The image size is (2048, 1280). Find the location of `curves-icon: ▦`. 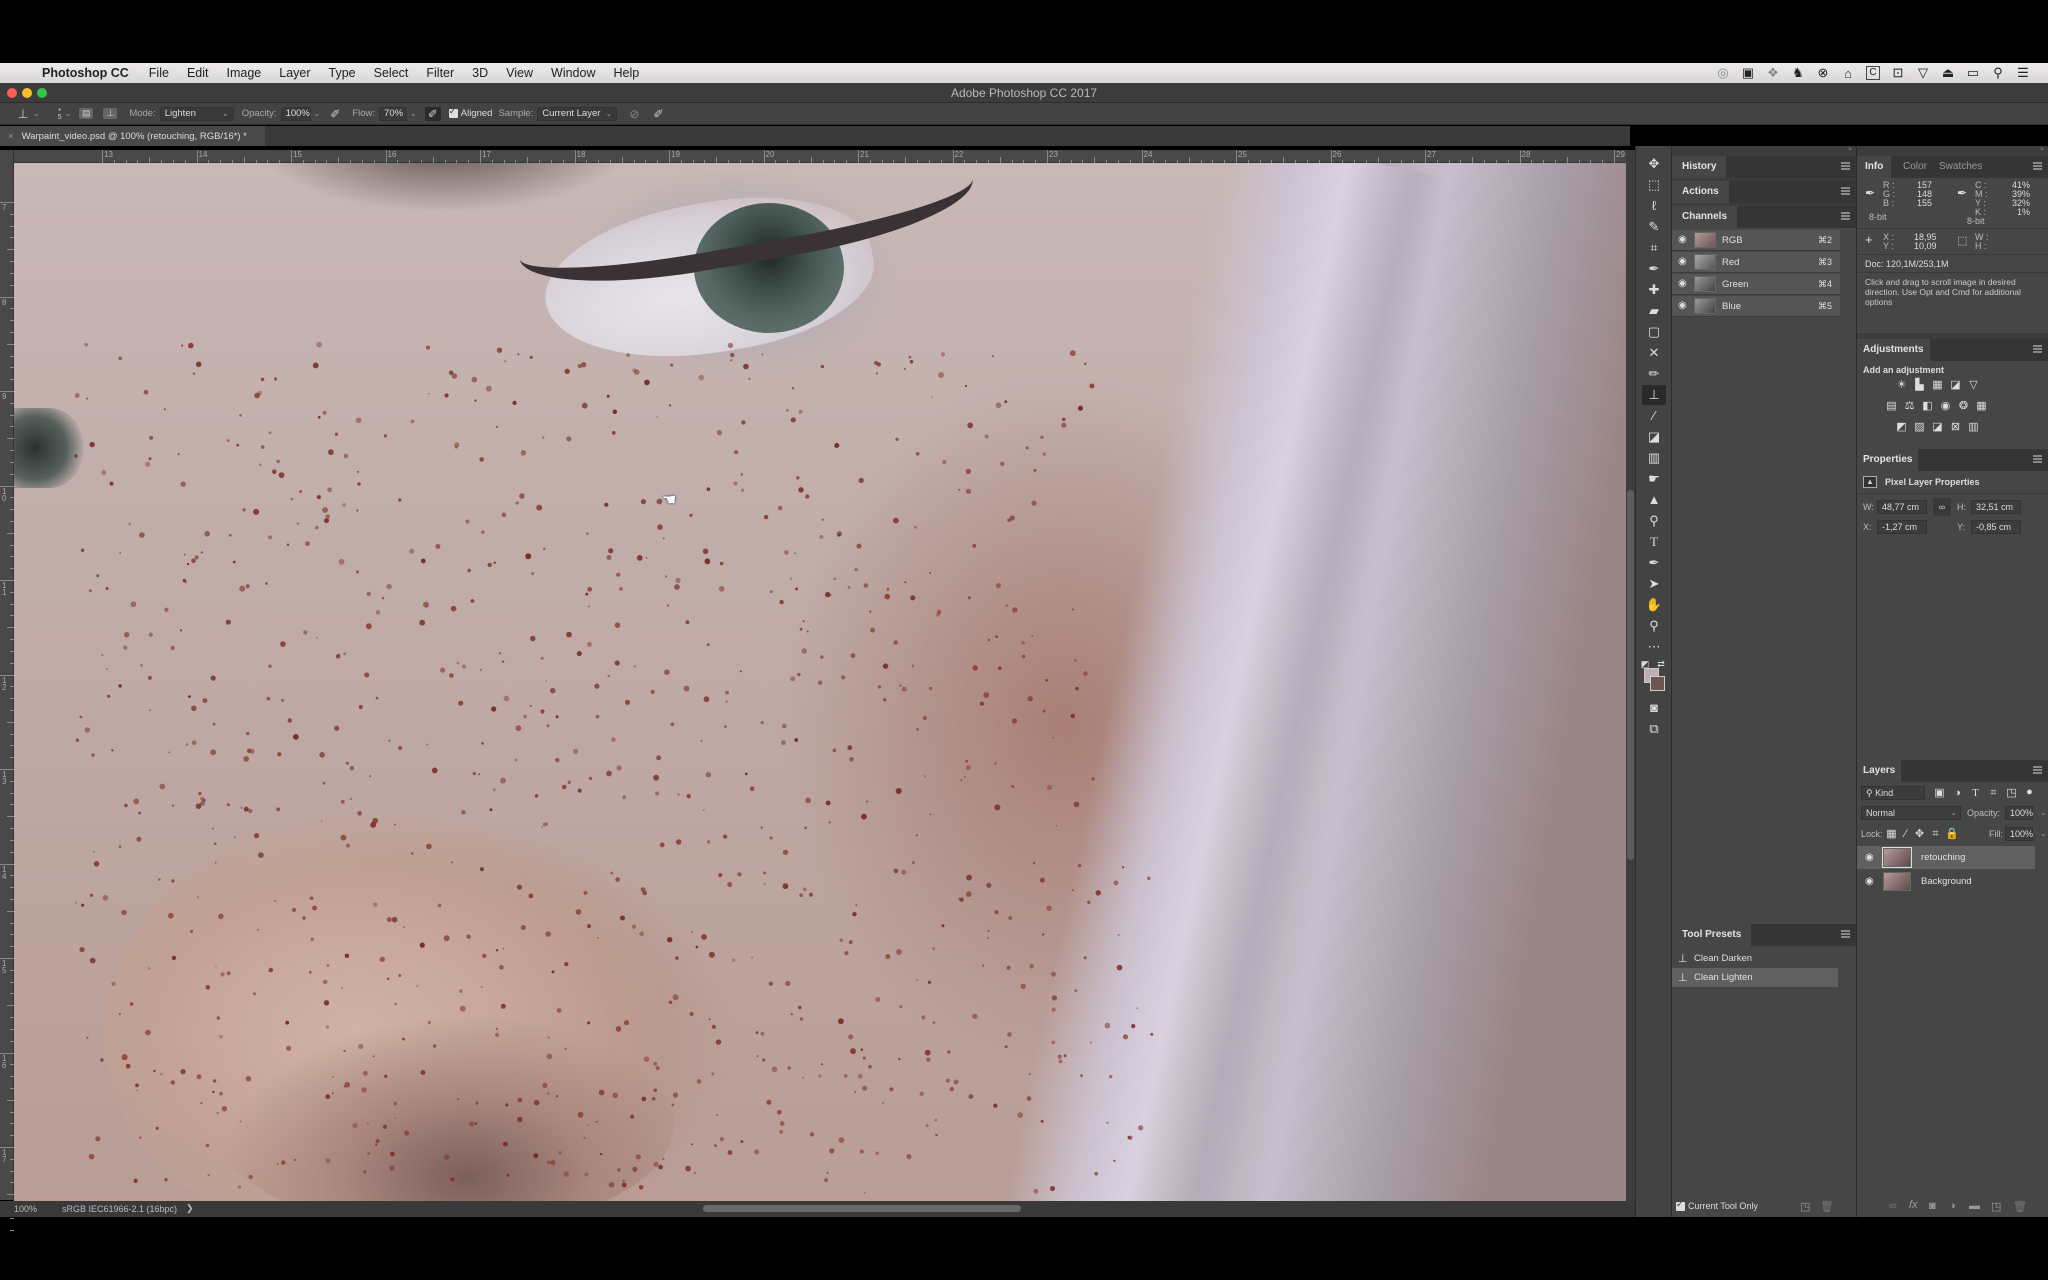

curves-icon: ▦ is located at coordinates (1937, 385).